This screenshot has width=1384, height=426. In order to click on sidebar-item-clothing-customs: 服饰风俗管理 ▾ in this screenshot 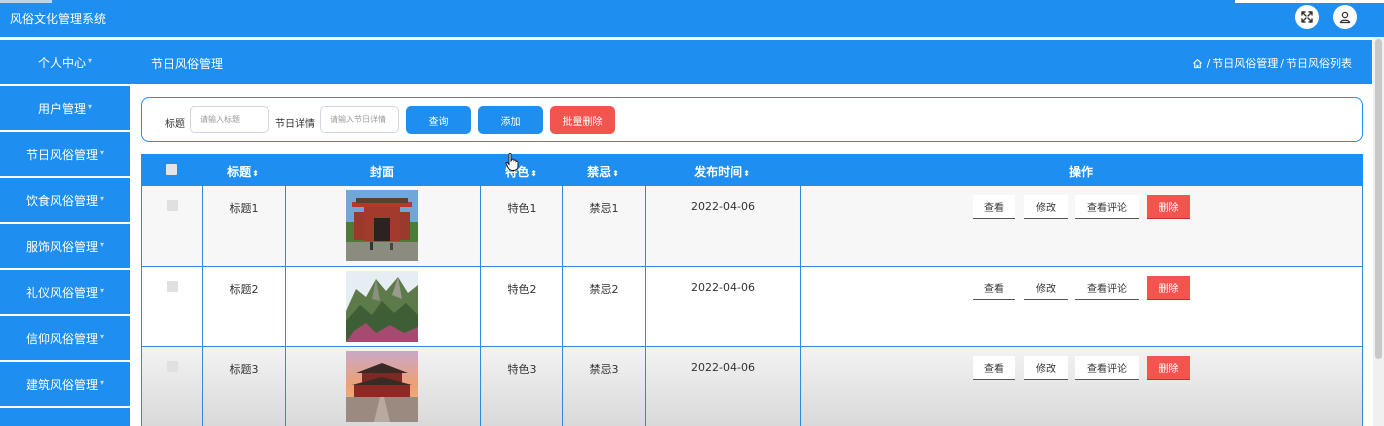, I will do `click(65, 246)`.